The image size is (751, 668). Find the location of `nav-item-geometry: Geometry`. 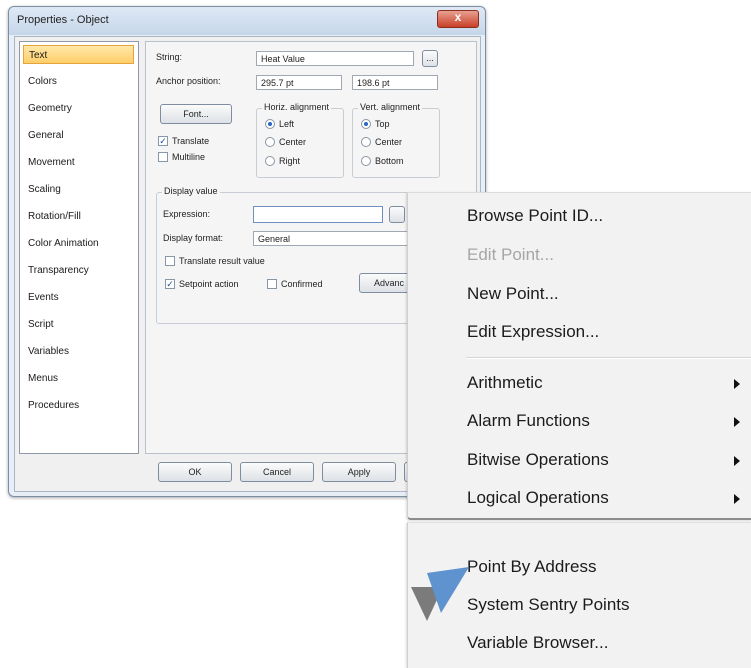

nav-item-geometry: Geometry is located at coordinates (78, 108).